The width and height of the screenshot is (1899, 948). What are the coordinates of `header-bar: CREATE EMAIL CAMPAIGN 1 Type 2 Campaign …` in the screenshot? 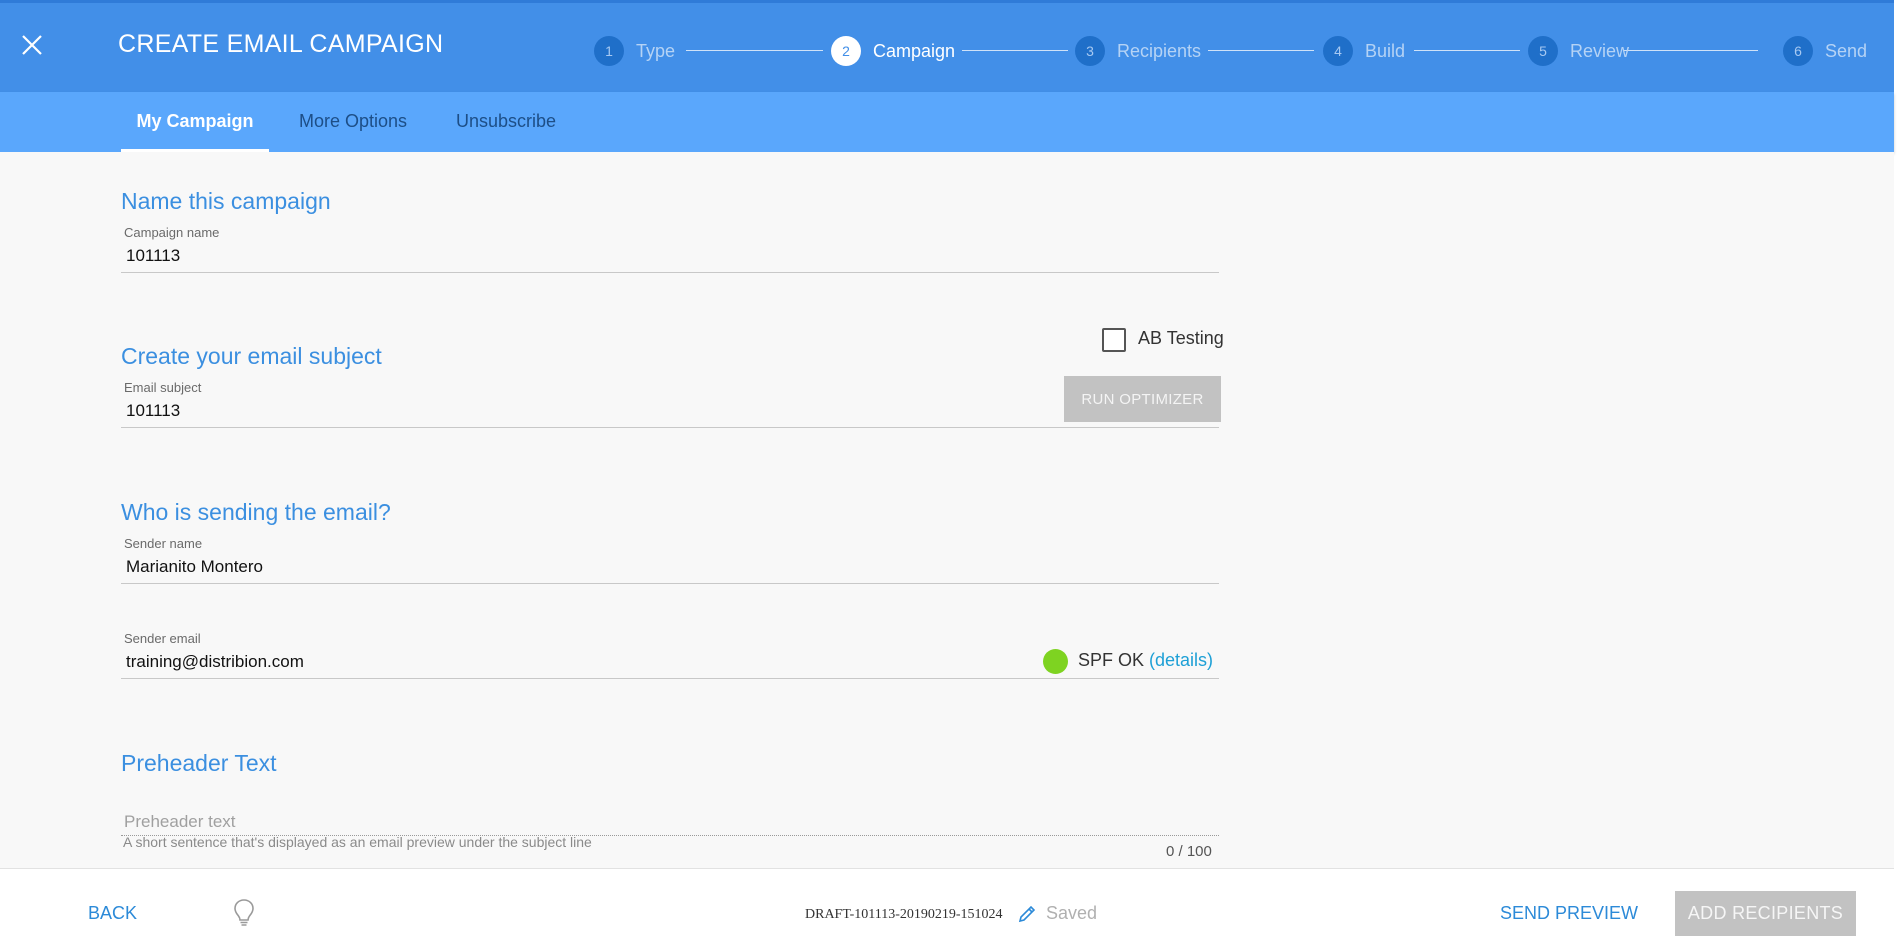 It's located at (947, 46).